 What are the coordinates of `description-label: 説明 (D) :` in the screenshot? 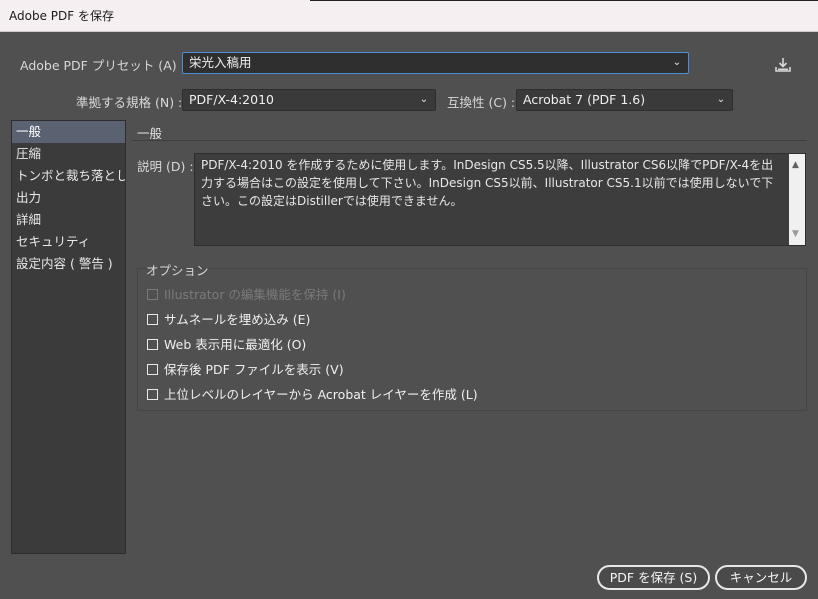 It's located at (165, 166).